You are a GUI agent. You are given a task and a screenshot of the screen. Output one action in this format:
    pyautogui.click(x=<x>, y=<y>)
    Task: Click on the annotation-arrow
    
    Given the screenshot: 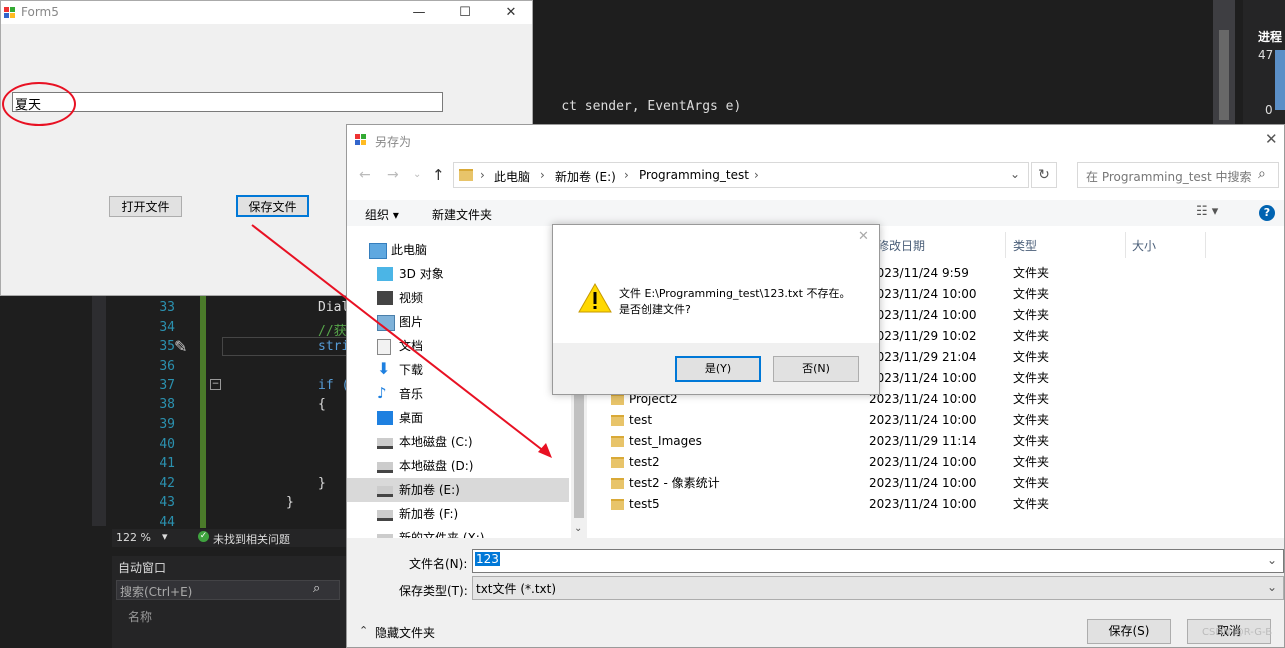 What is the action you would take?
    pyautogui.click(x=401, y=341)
    